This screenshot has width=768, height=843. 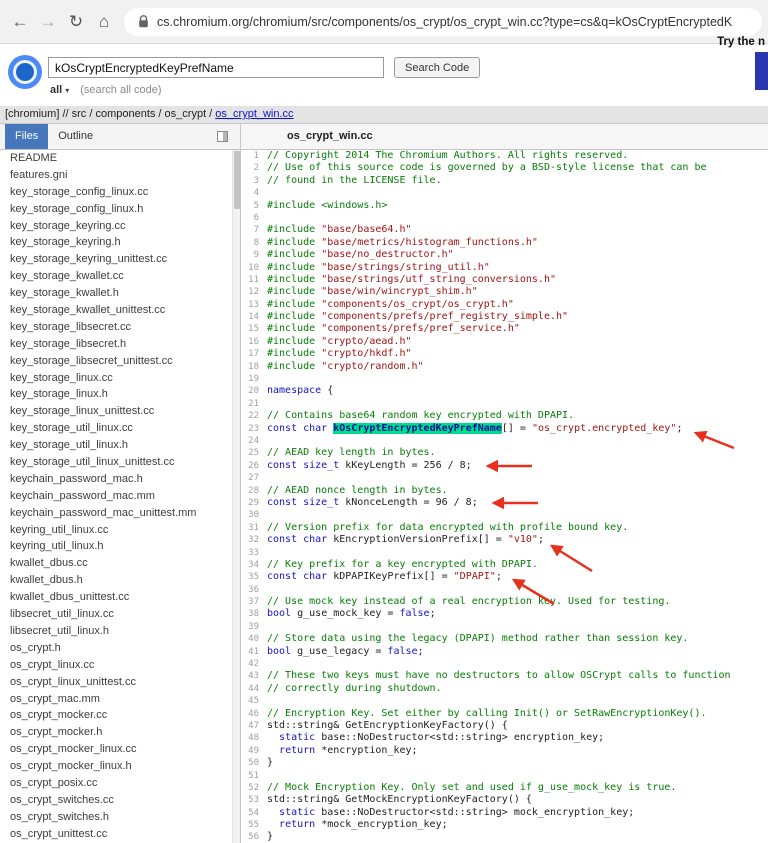 I want to click on file-list-item: key_storage_config_linux.cc, so click(x=116, y=192).